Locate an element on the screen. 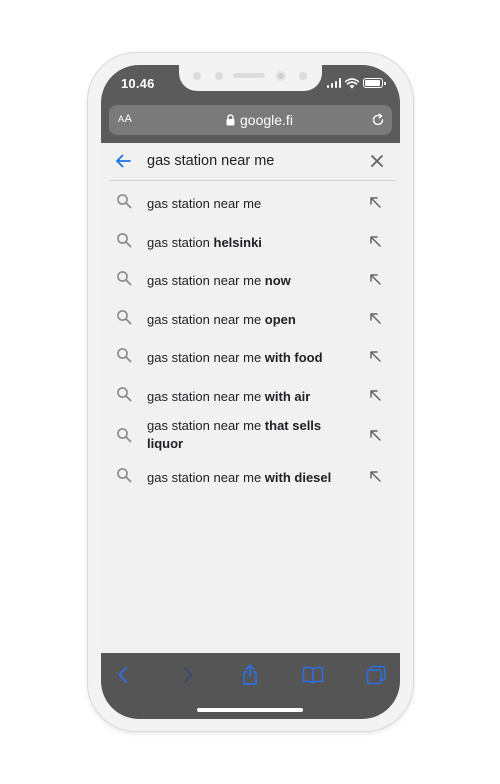  lock-icon is located at coordinates (230, 120).